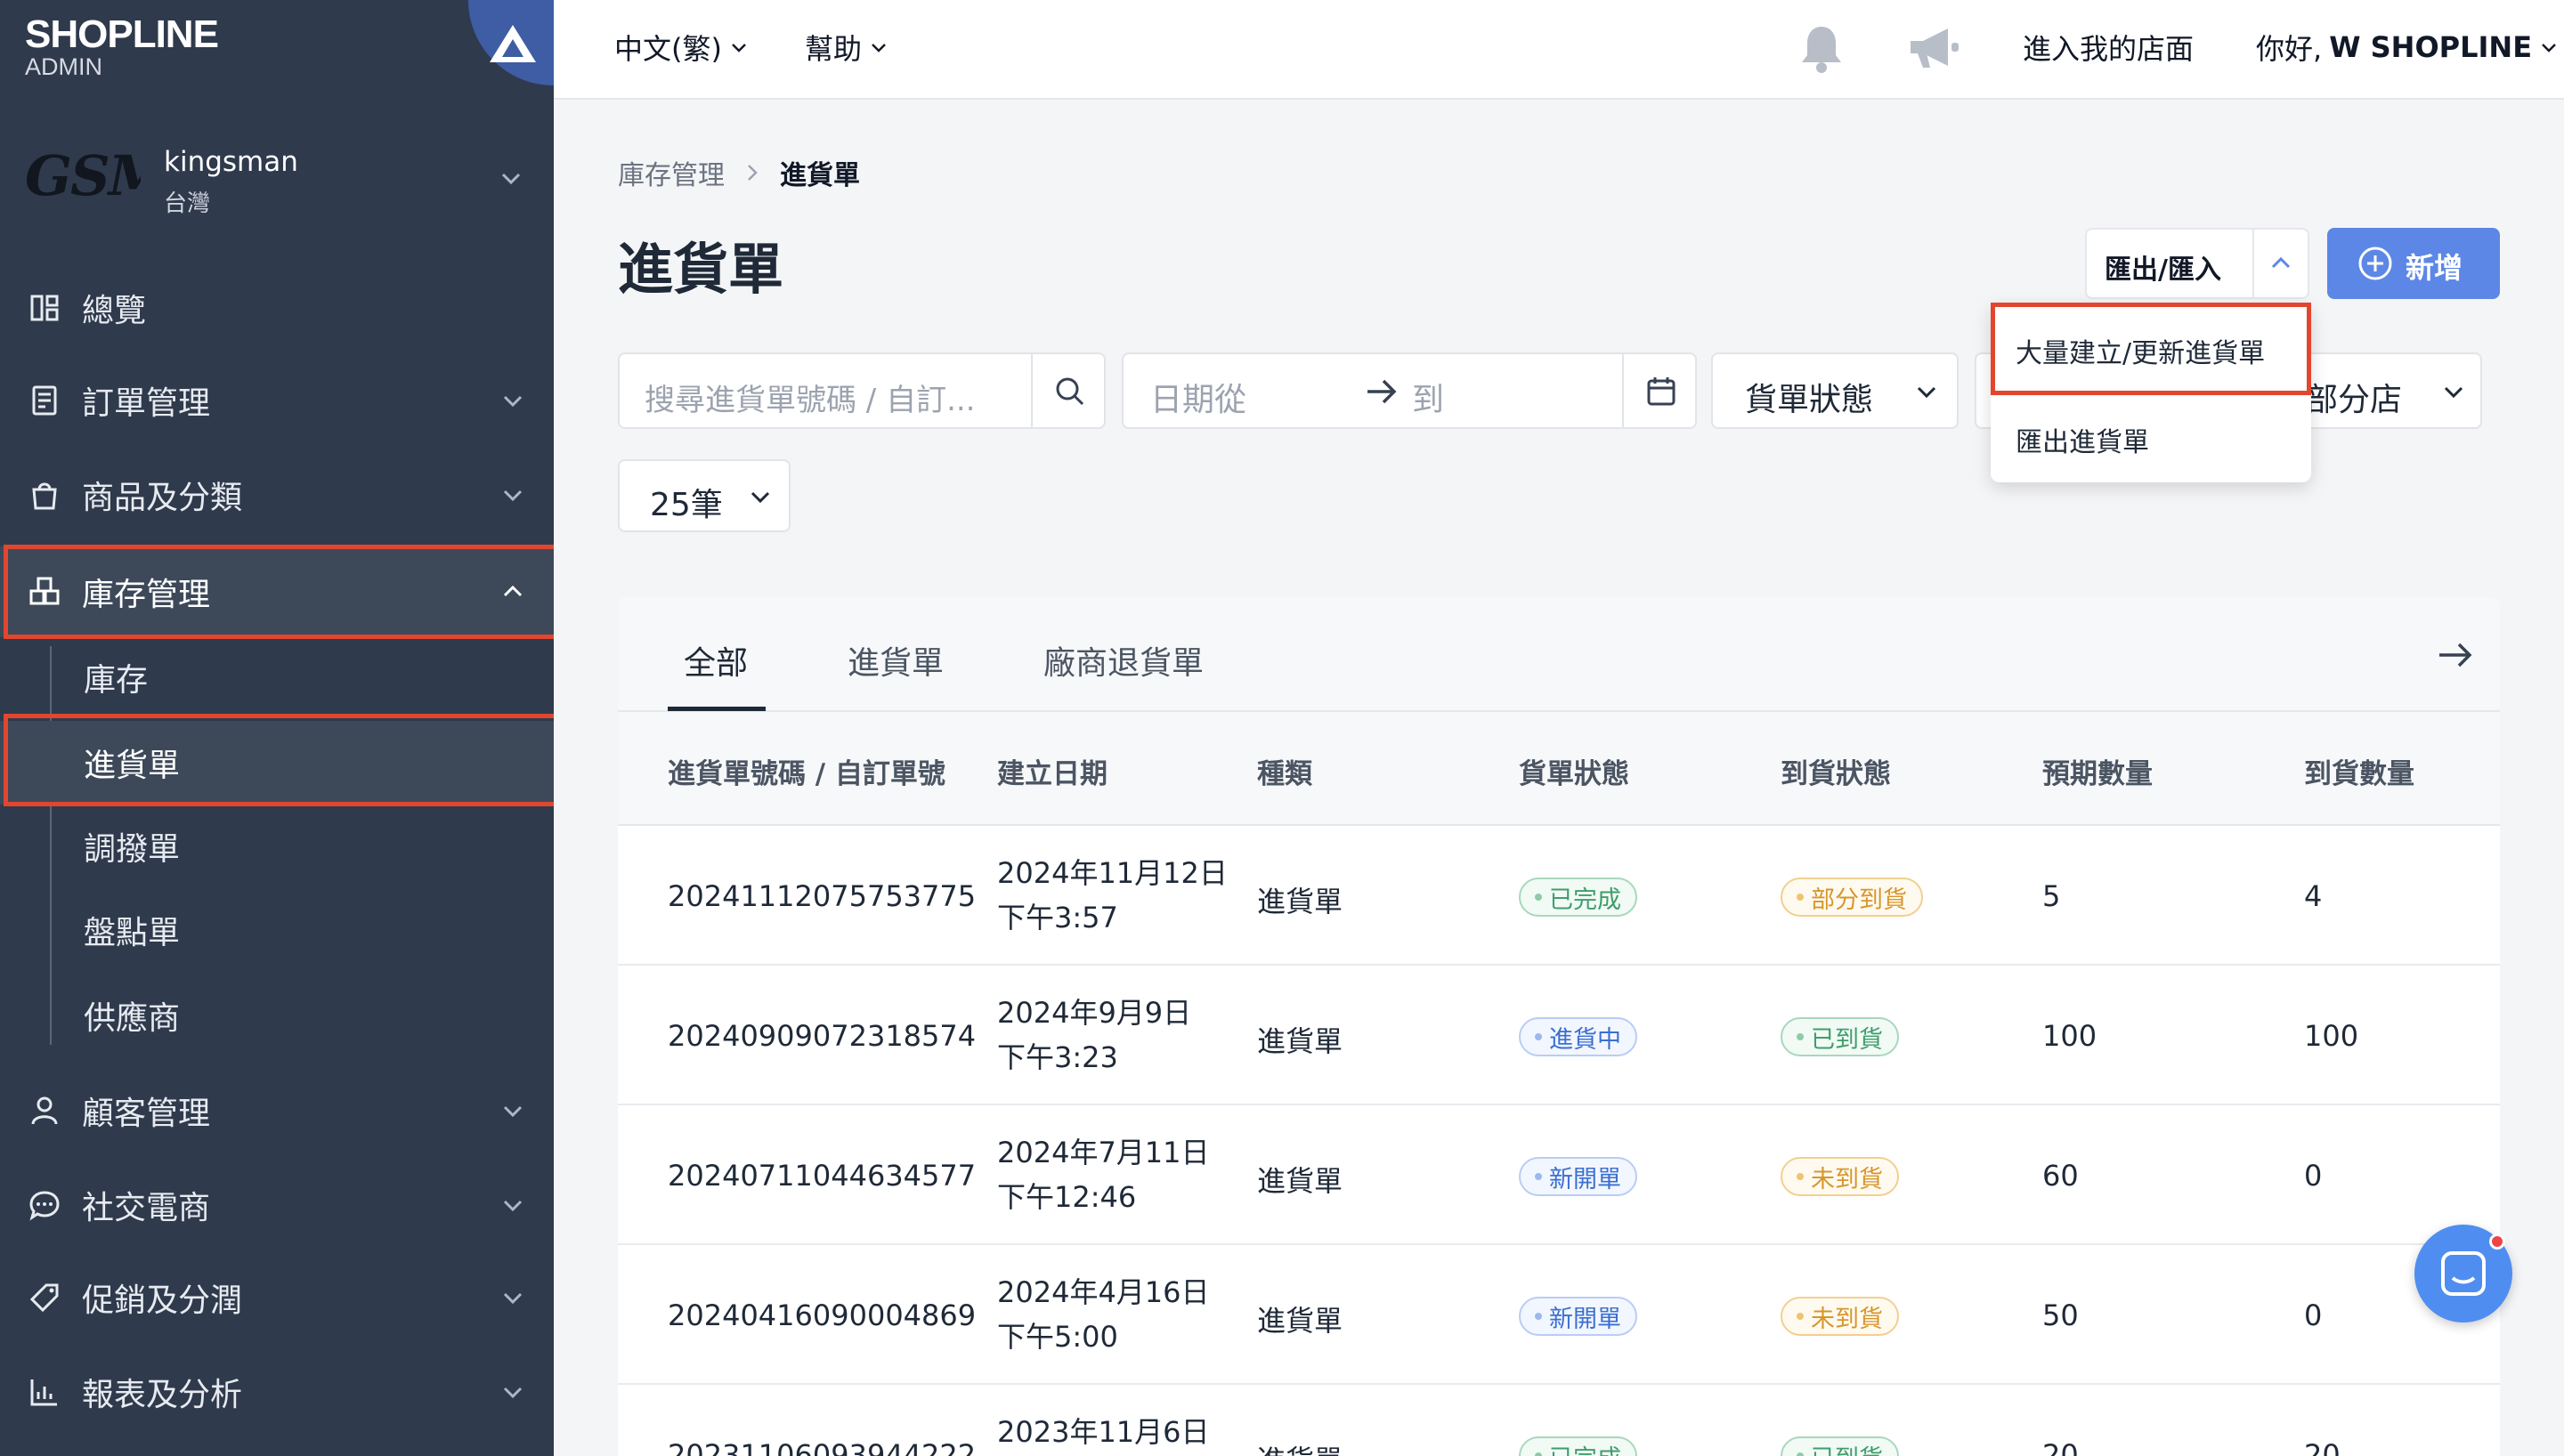 The image size is (2564, 1456). Describe the element at coordinates (2455, 655) in the screenshot. I see `arrow-right-icon` at that location.